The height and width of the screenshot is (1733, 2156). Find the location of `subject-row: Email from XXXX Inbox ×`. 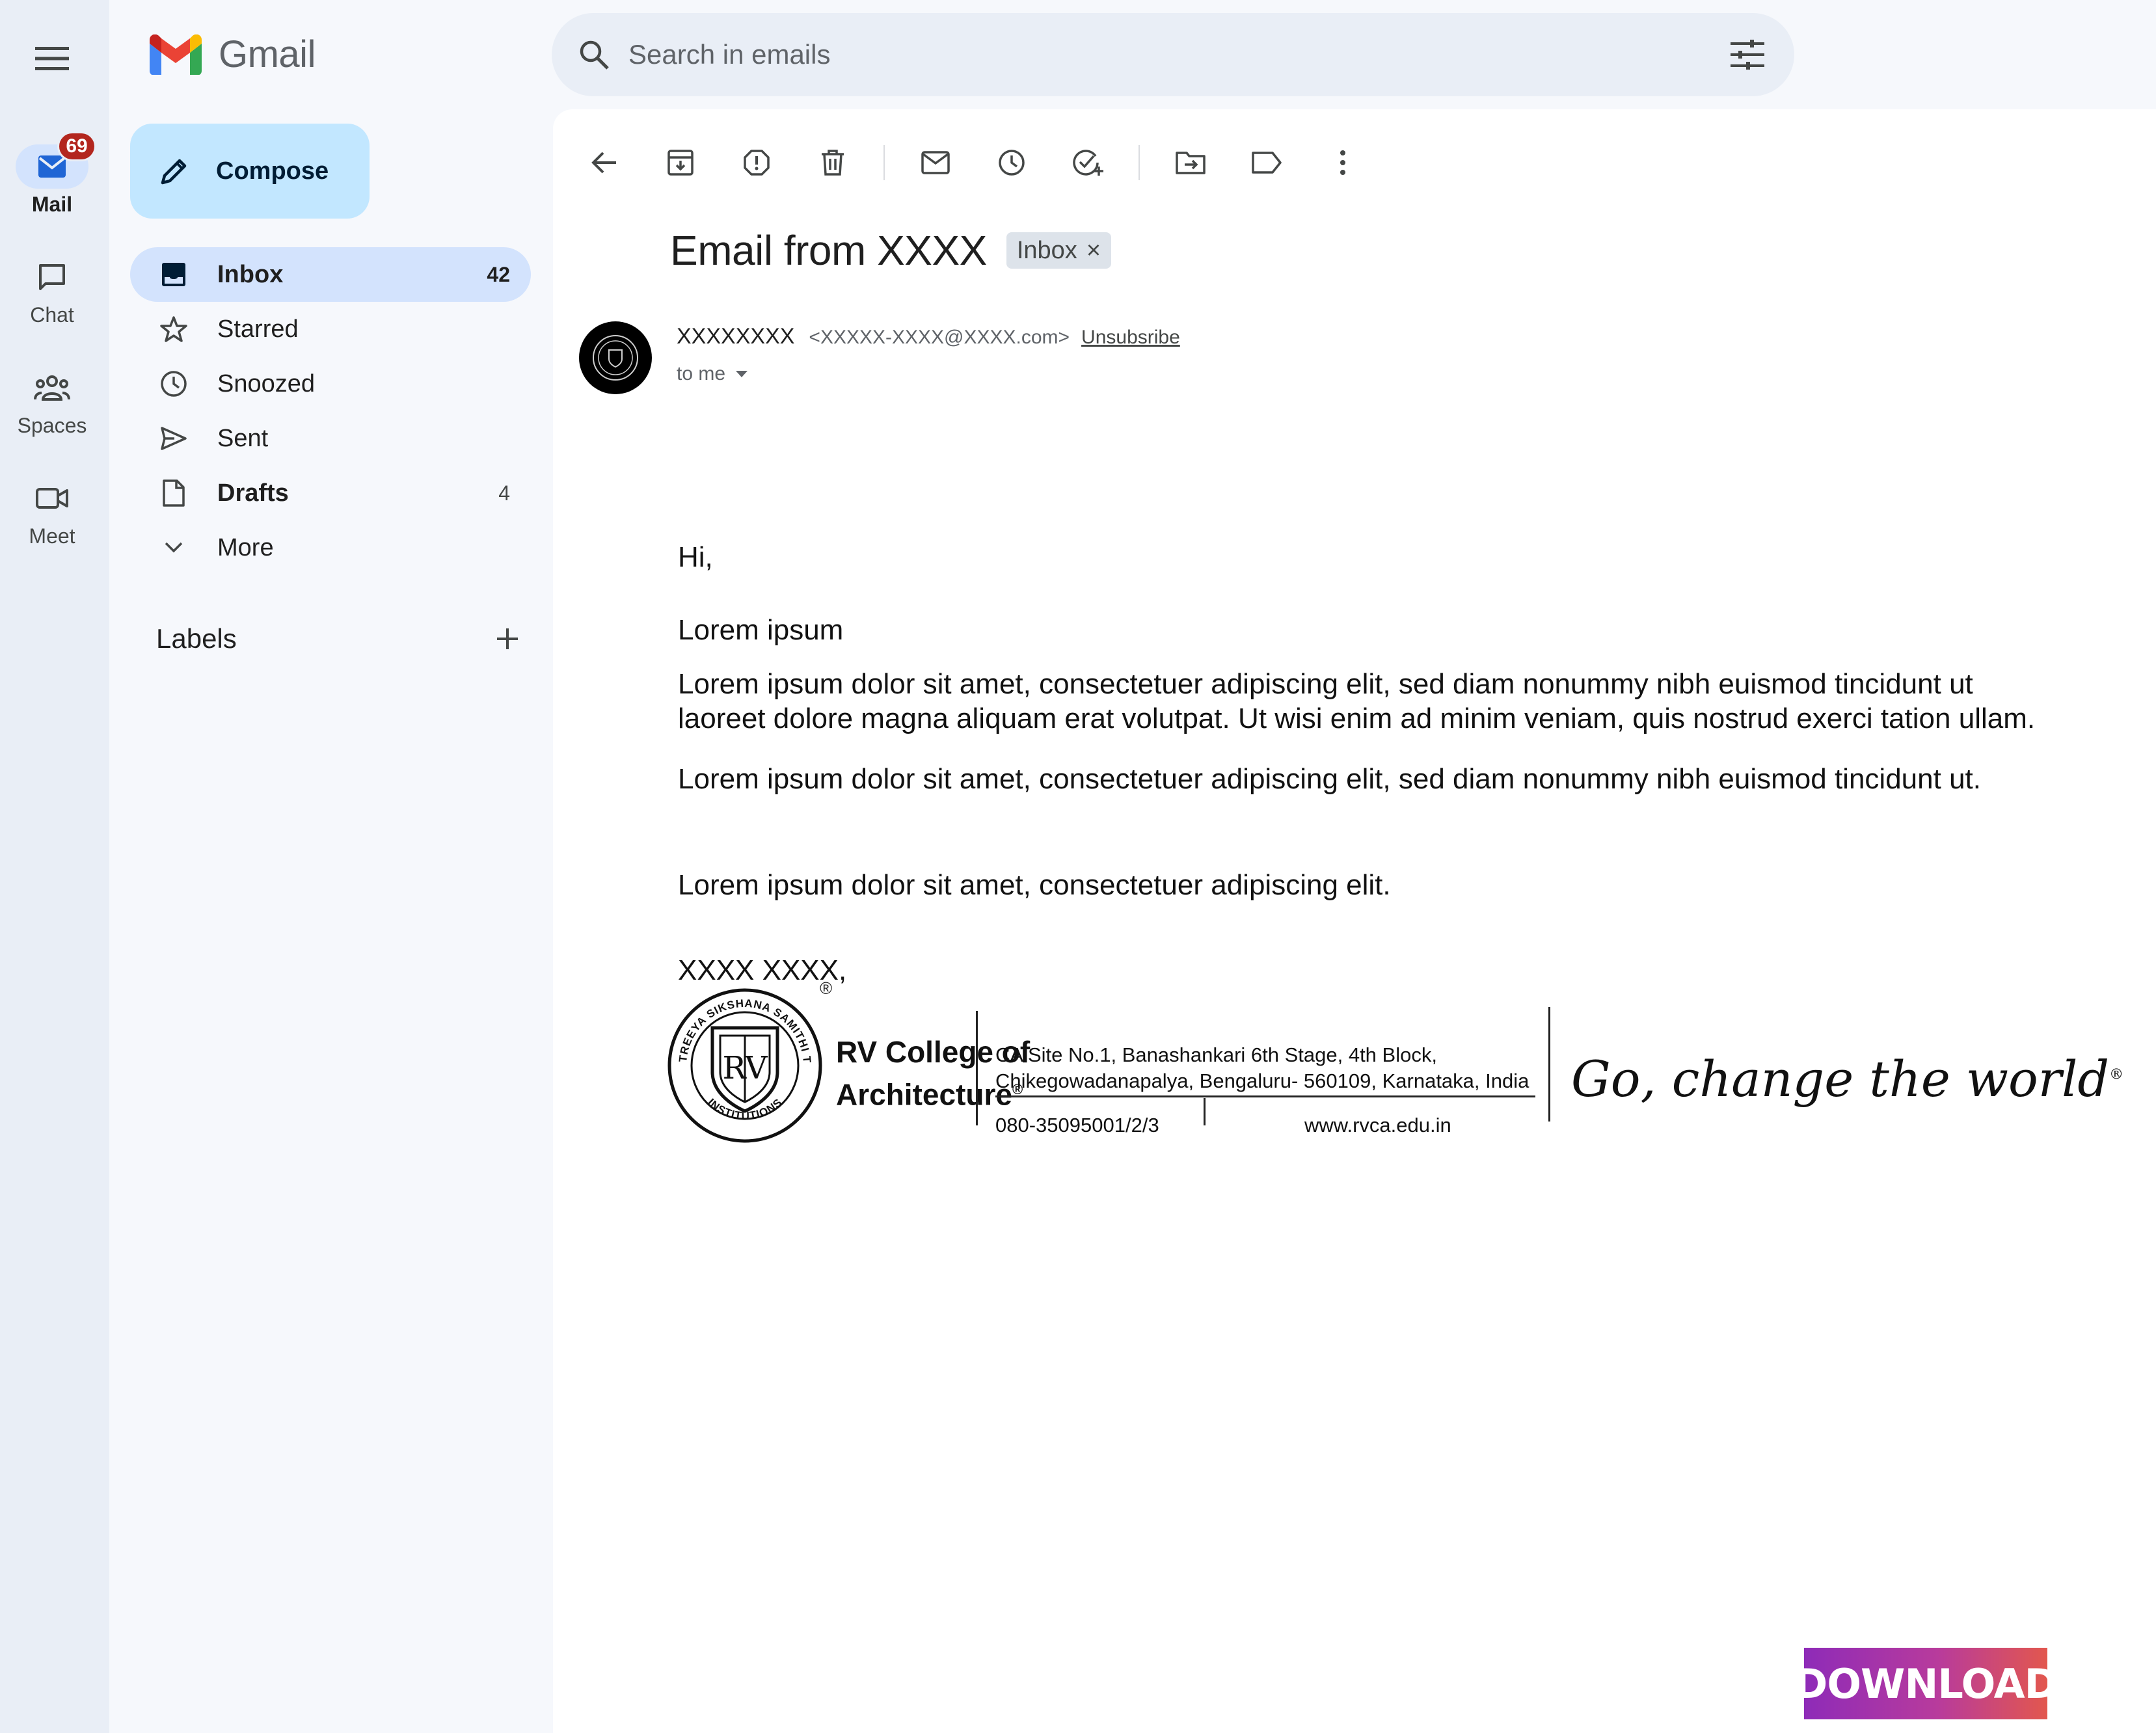

subject-row: Email from XXXX Inbox × is located at coordinates (891, 251).